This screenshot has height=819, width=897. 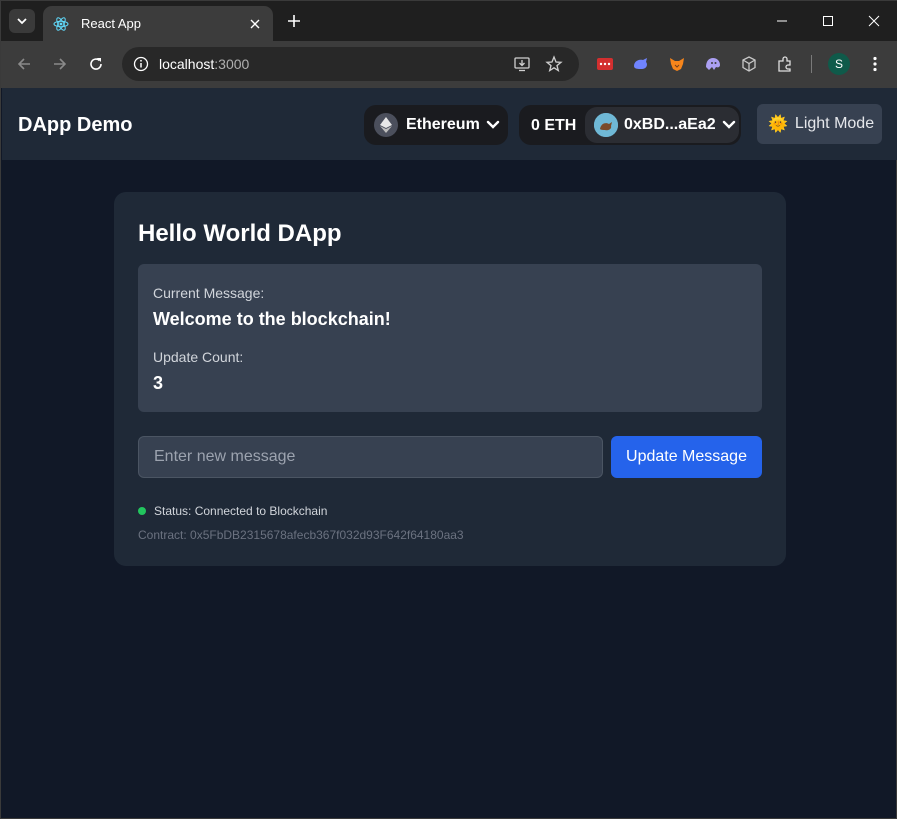 I want to click on plus-icon, so click(x=294, y=21).